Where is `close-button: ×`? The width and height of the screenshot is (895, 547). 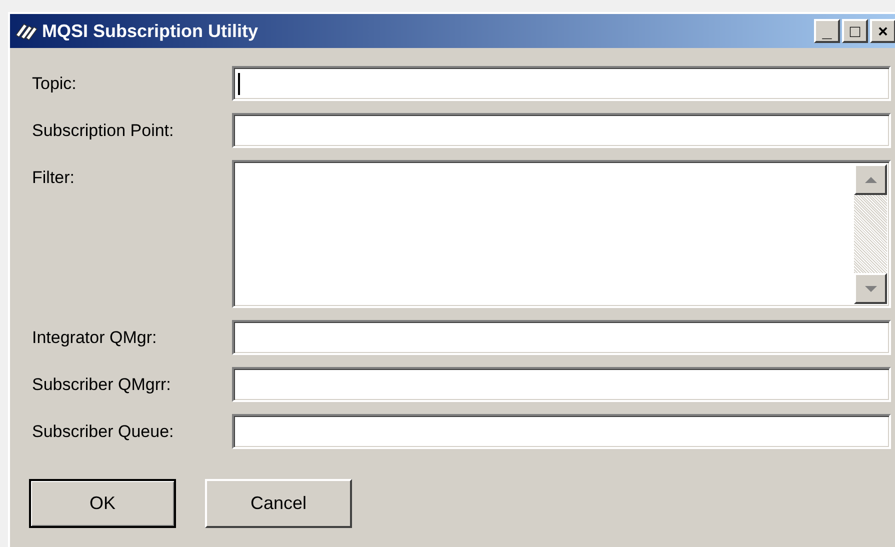 close-button: × is located at coordinates (882, 31).